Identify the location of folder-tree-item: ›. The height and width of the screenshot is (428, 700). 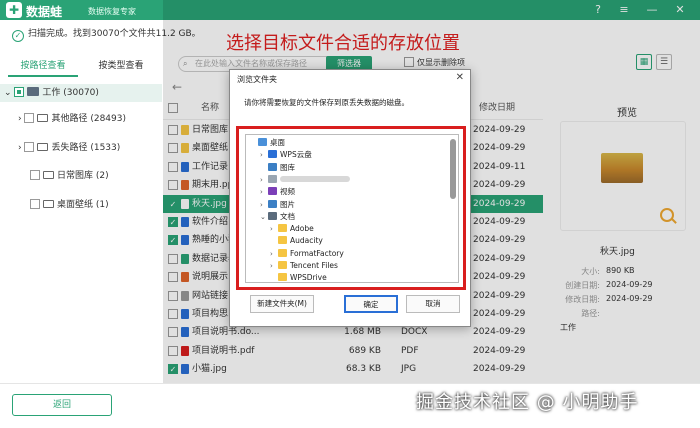
(305, 180).